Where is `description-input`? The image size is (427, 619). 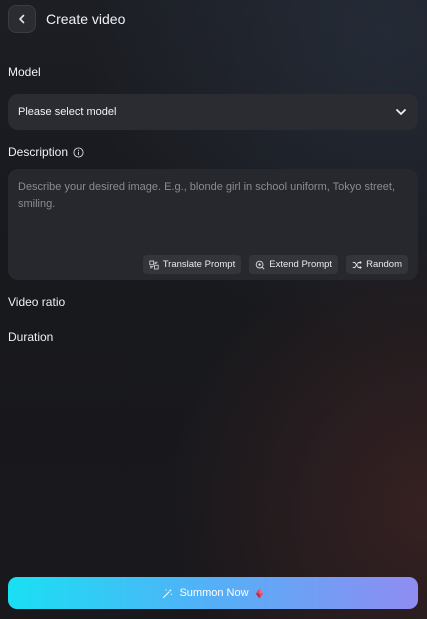
description-input is located at coordinates (213, 209).